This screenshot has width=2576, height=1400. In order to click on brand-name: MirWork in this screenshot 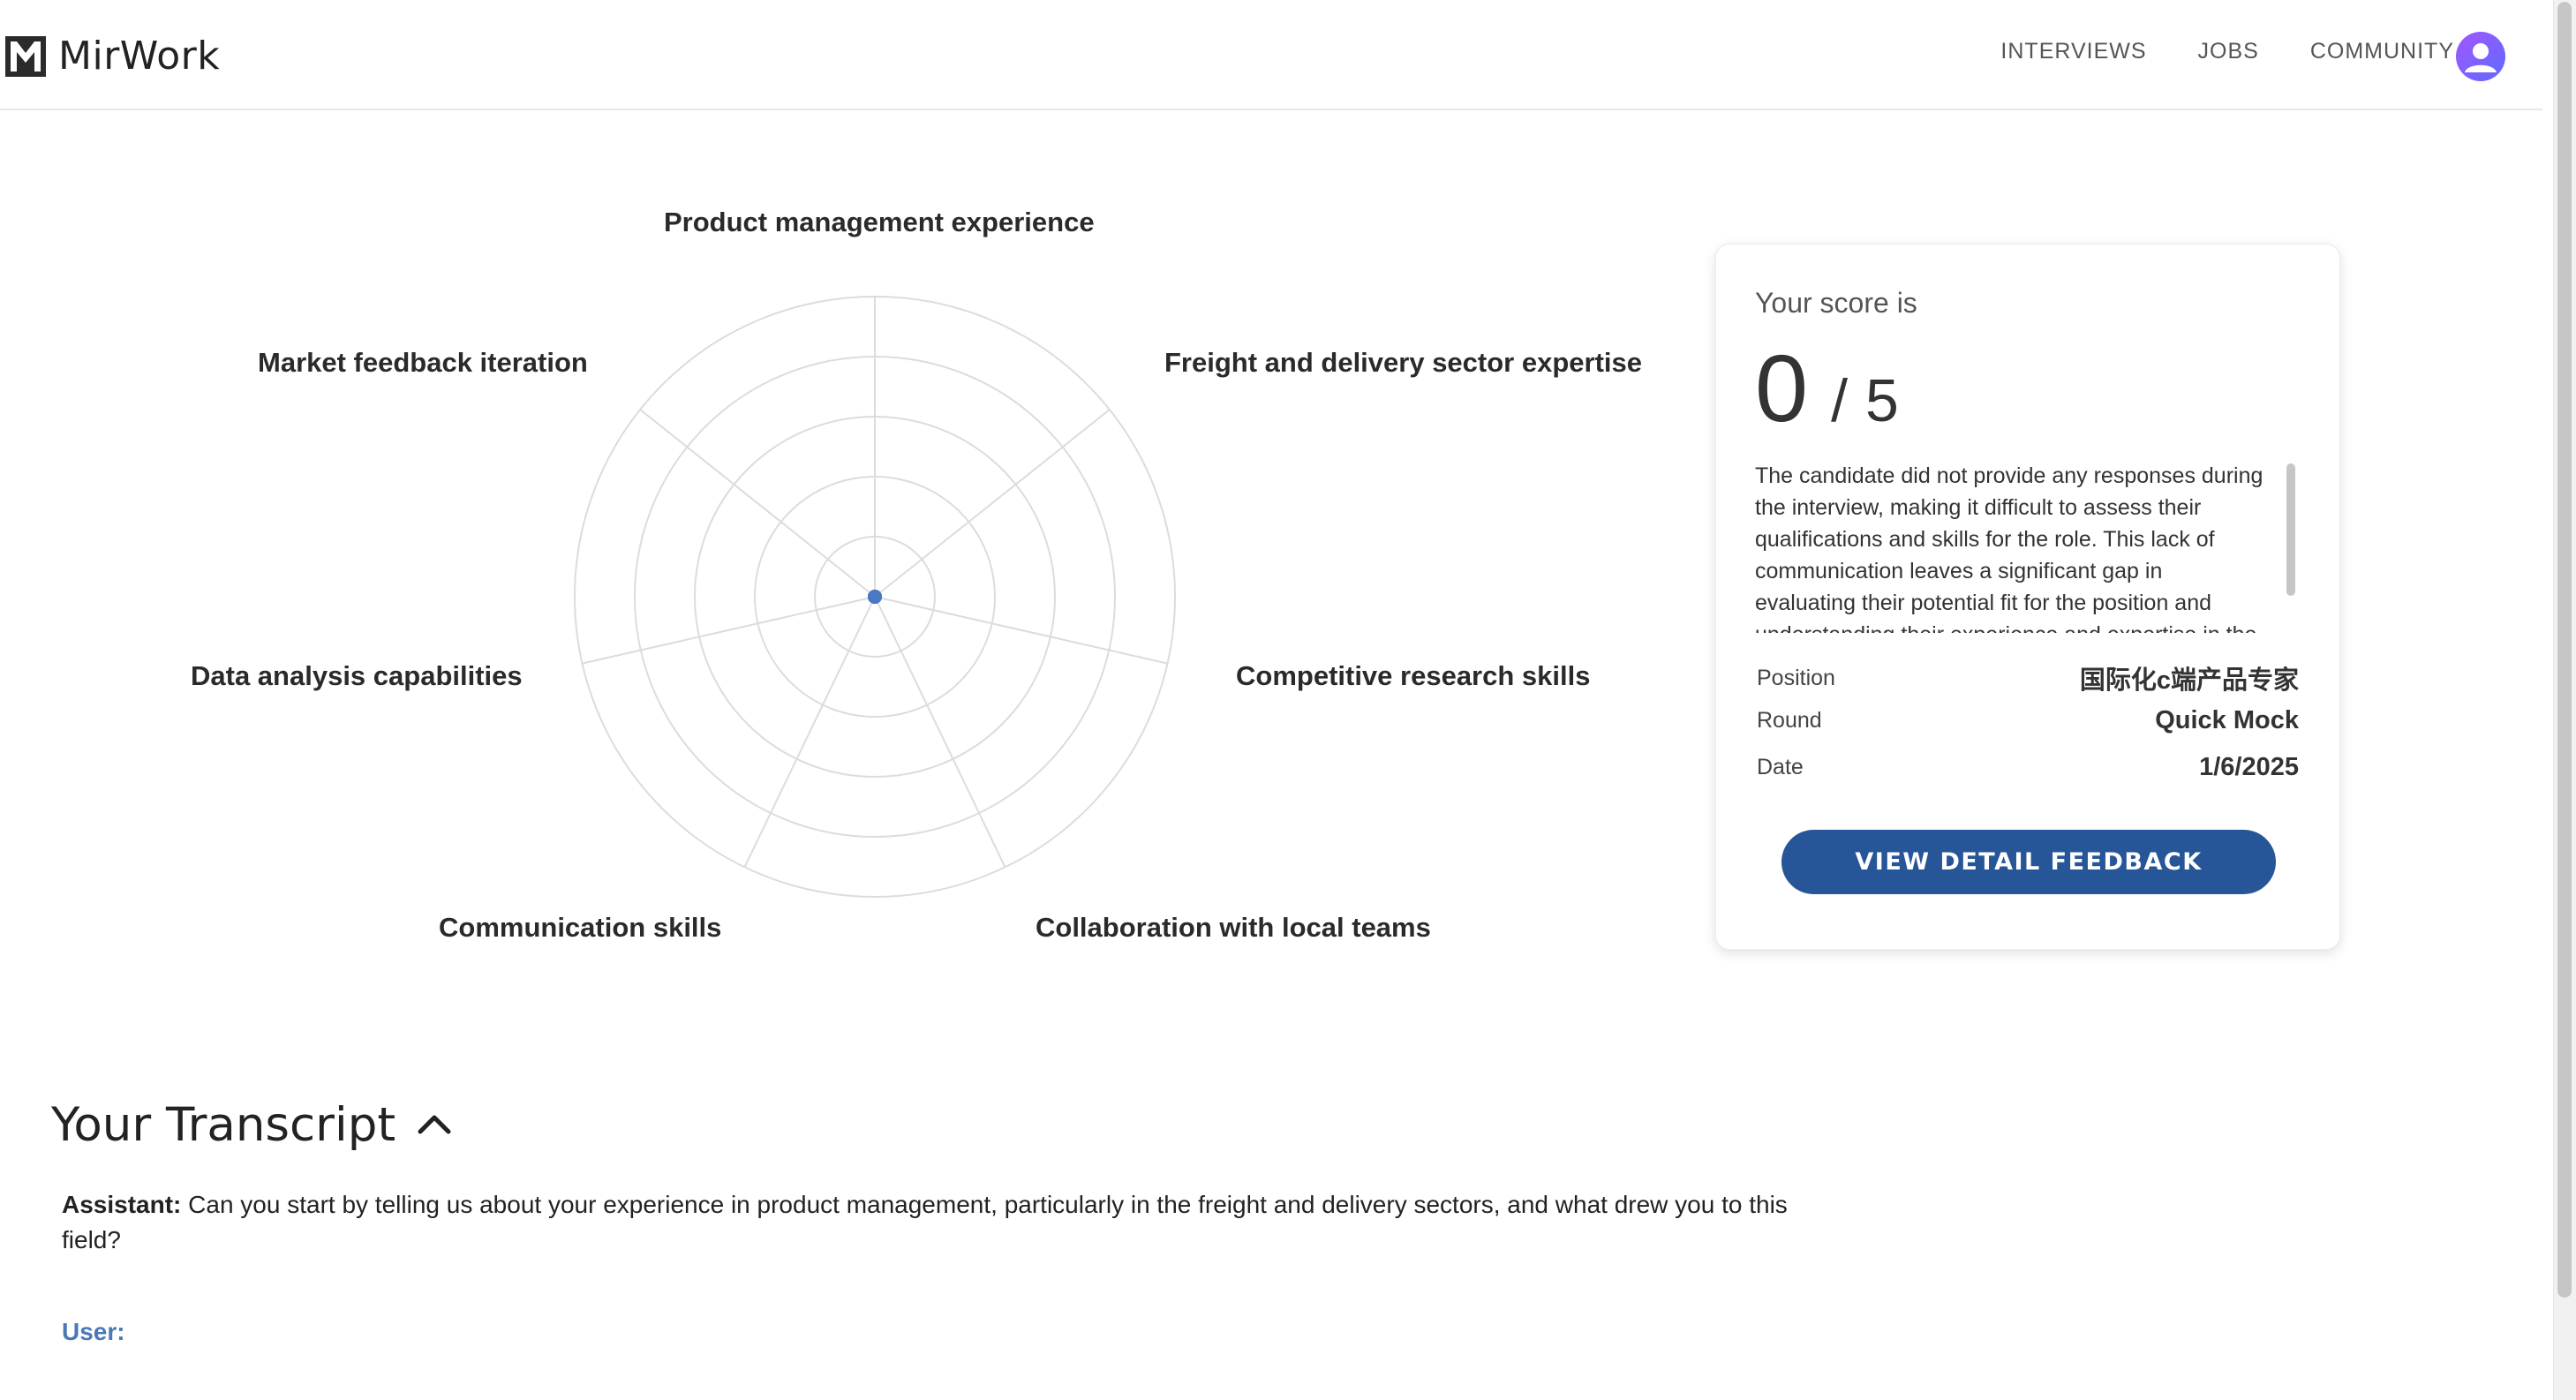, I will do `click(140, 56)`.